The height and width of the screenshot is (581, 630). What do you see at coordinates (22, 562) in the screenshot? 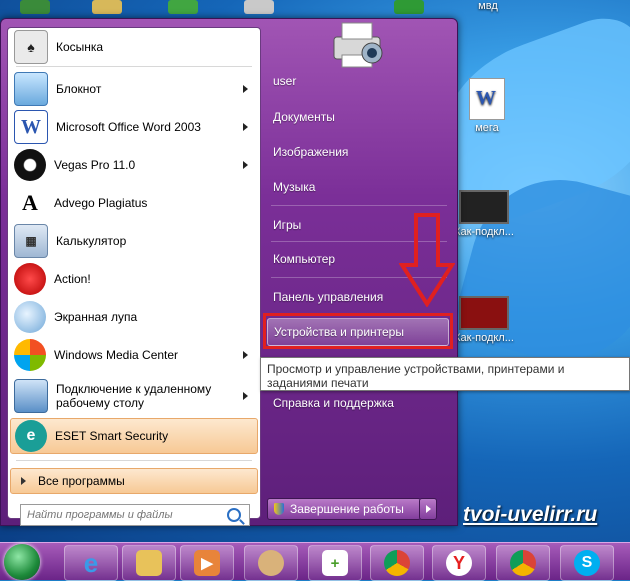
I see `start-button` at bounding box center [22, 562].